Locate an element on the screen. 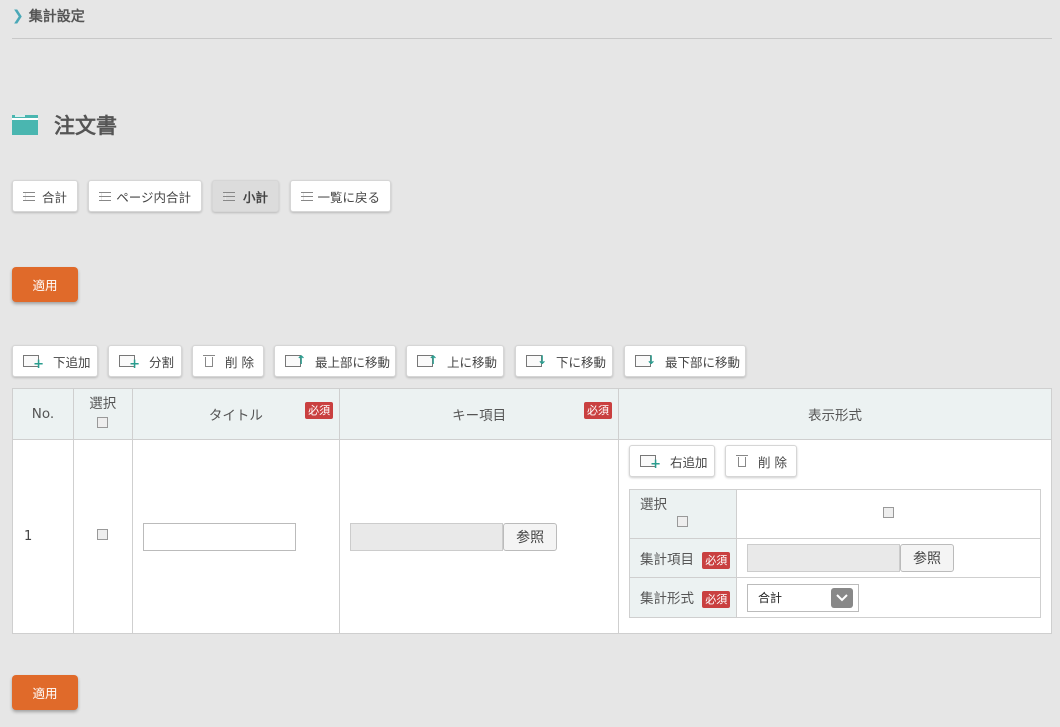 The height and width of the screenshot is (727, 1060). col-title-header: タイトル 必須 is located at coordinates (236, 414).